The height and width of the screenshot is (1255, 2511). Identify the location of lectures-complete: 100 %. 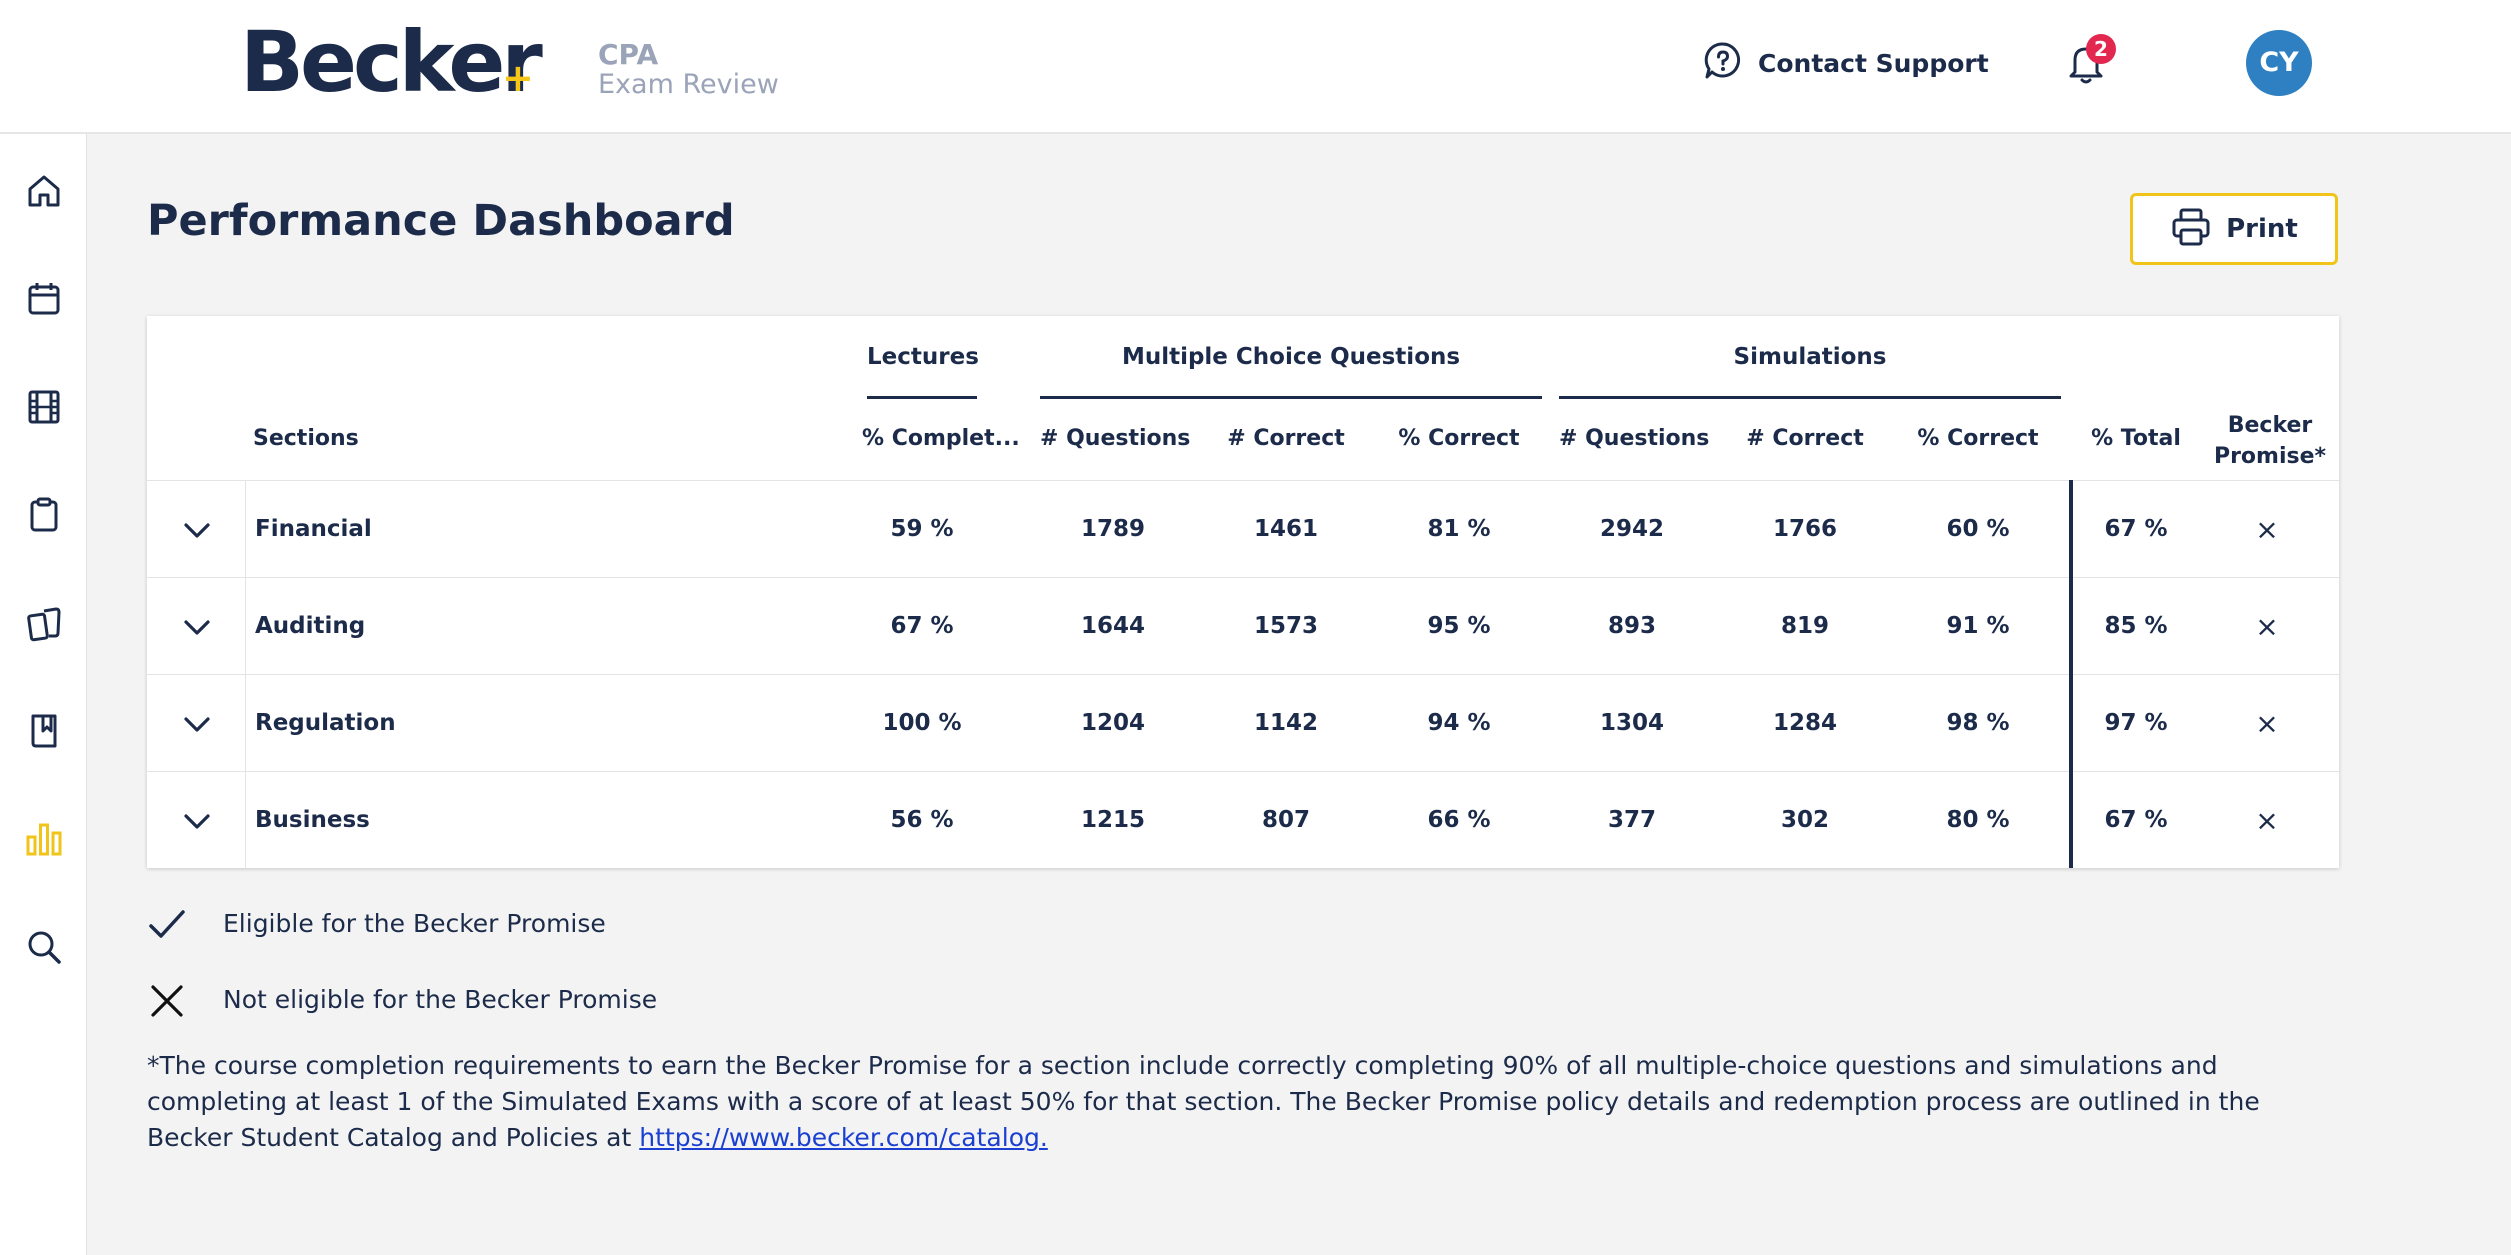
(922, 723).